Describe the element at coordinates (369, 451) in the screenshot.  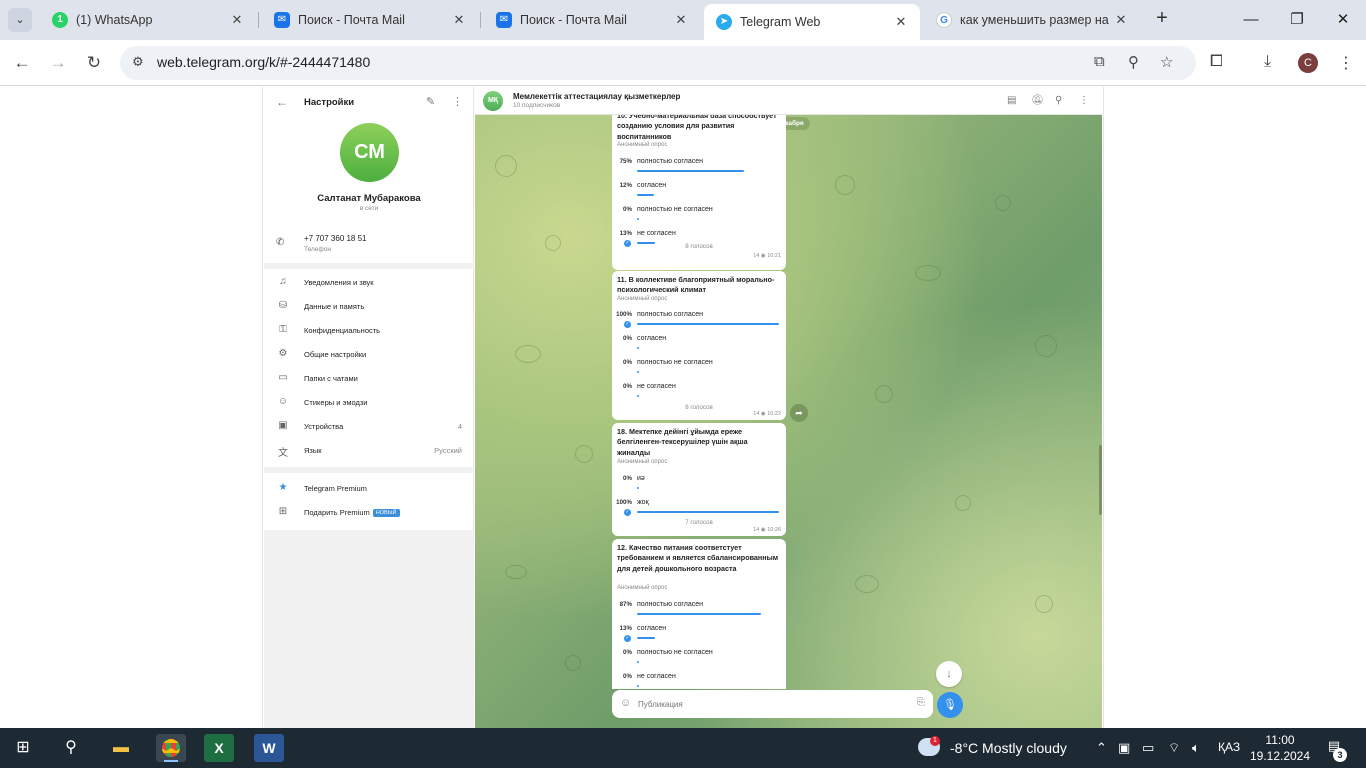
I see `settings-item-language: 文 Язык Русский` at that location.